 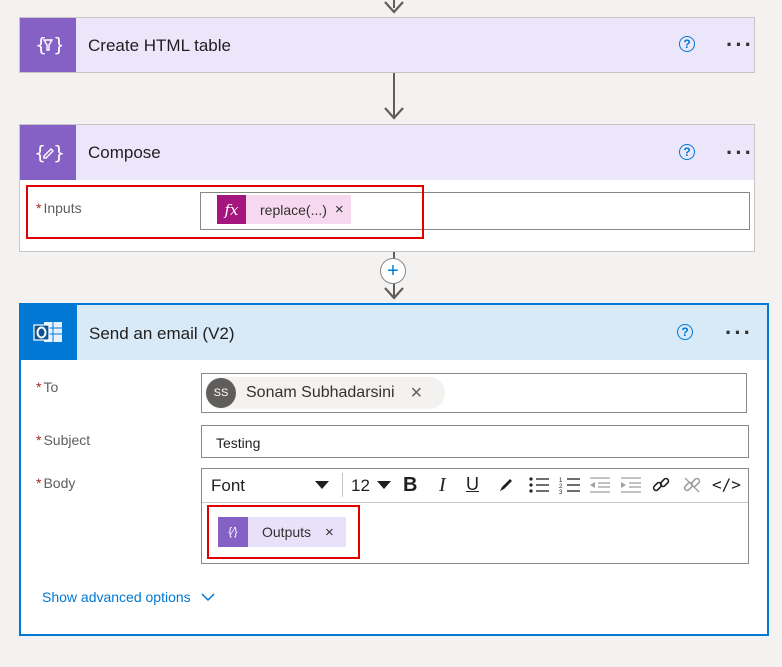 I want to click on bold-icon: B, so click(x=410, y=485).